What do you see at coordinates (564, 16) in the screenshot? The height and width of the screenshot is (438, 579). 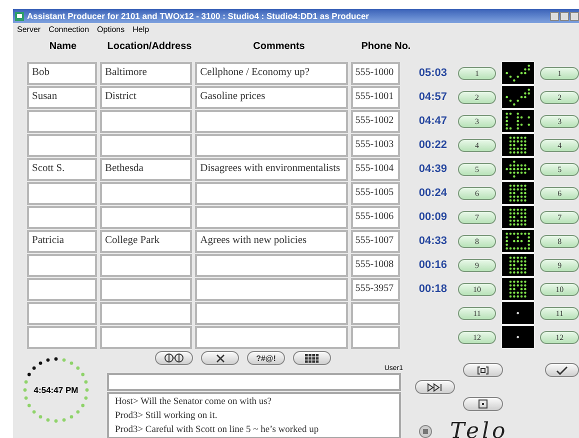 I see `maximize-button` at bounding box center [564, 16].